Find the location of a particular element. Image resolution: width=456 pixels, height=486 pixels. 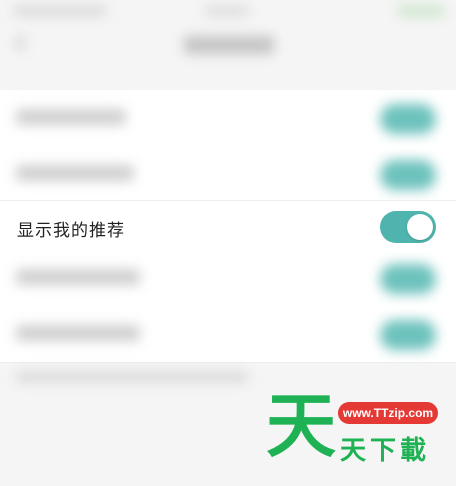

back-arrow-icon is located at coordinates (22, 42).